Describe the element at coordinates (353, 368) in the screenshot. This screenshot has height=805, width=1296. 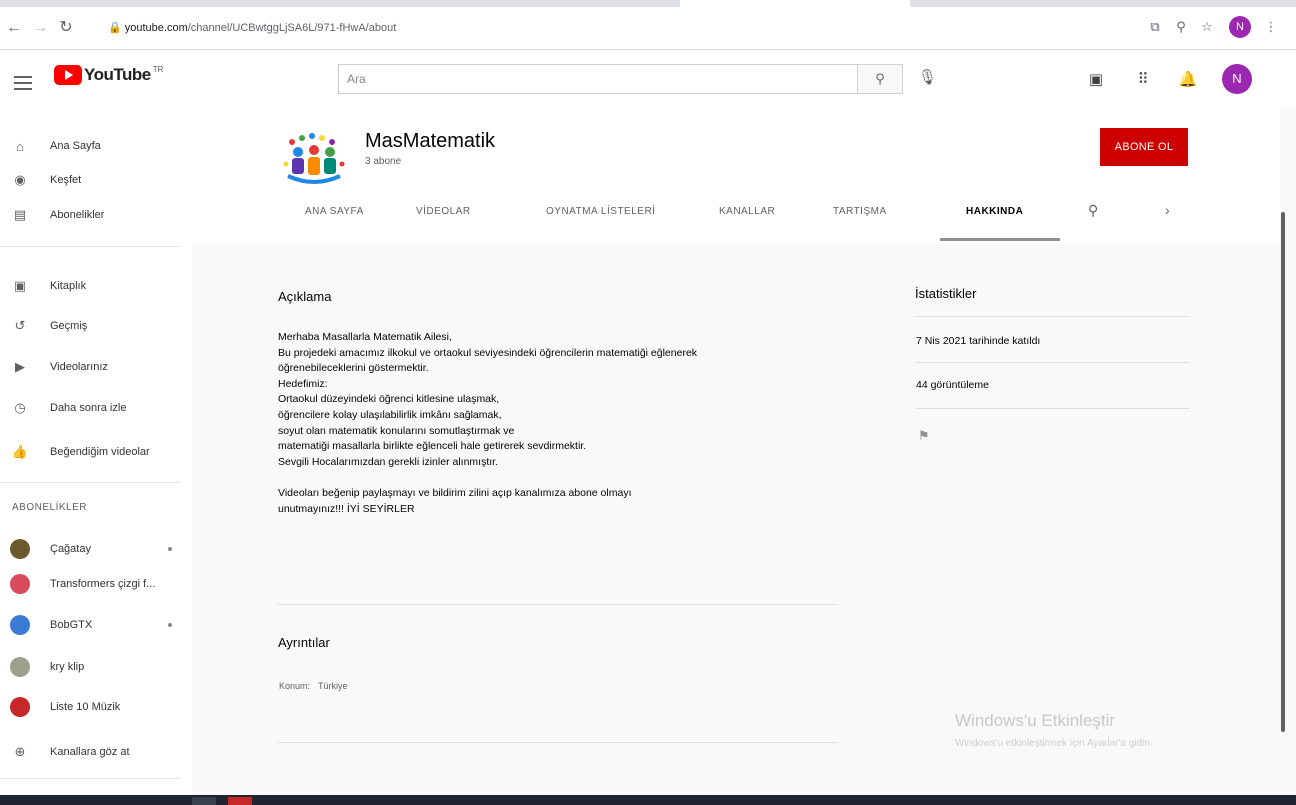
I see `description-line: öğrenebileceklerini göstermektir.` at that location.